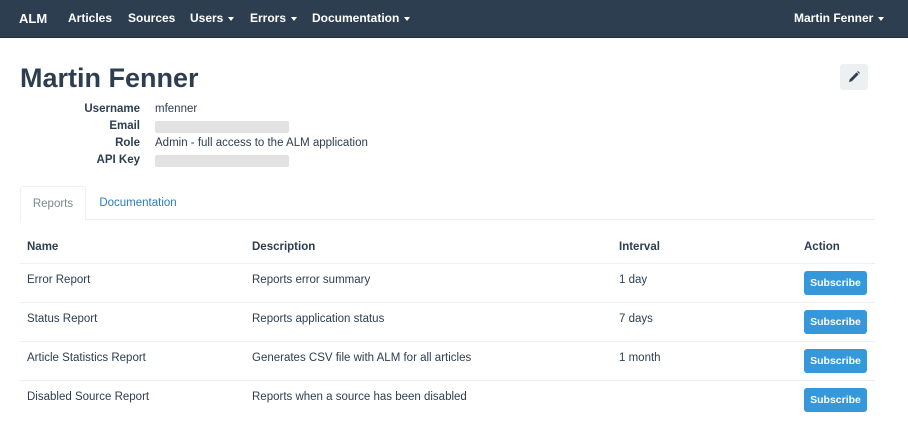 Image resolution: width=908 pixels, height=435 pixels. I want to click on api-key-label: API Key, so click(118, 160).